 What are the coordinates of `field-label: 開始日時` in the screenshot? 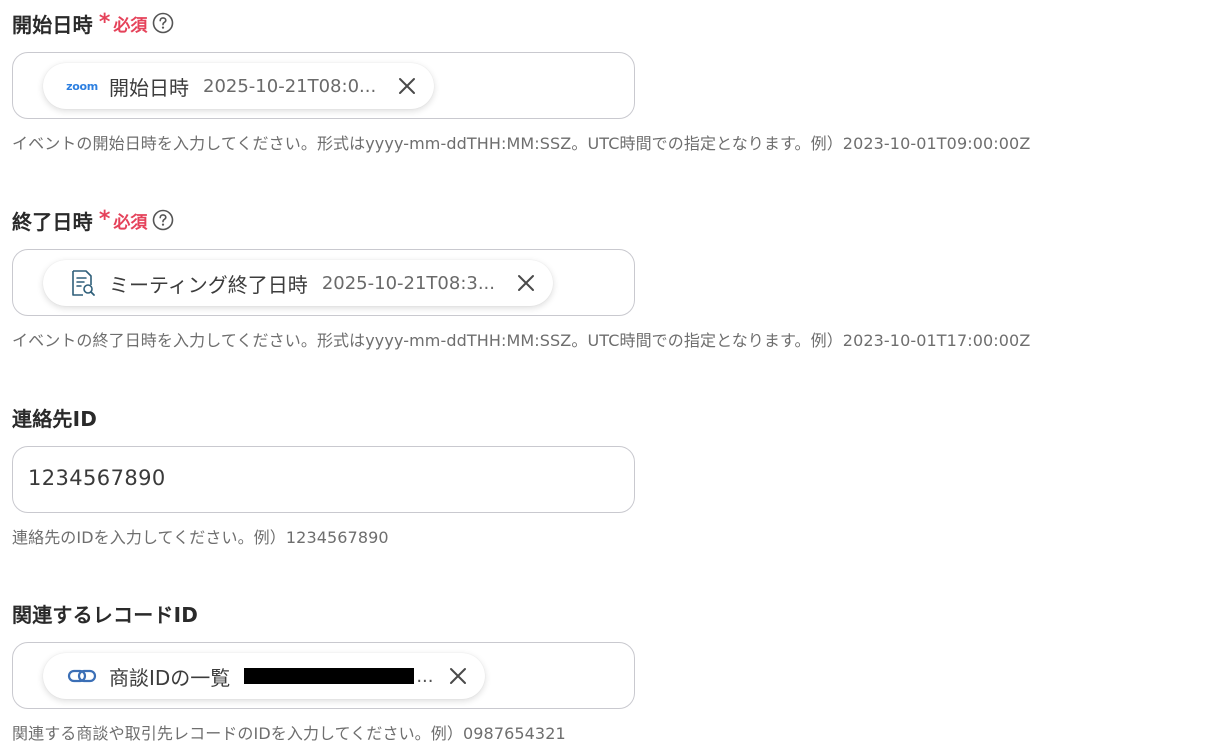 It's located at (52, 24).